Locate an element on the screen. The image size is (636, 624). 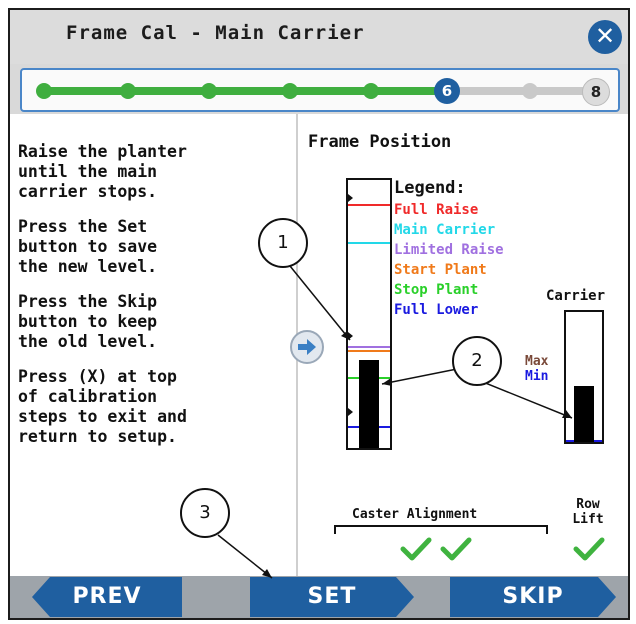
callout-2-pointer-left is located at coordinates (422, 376).